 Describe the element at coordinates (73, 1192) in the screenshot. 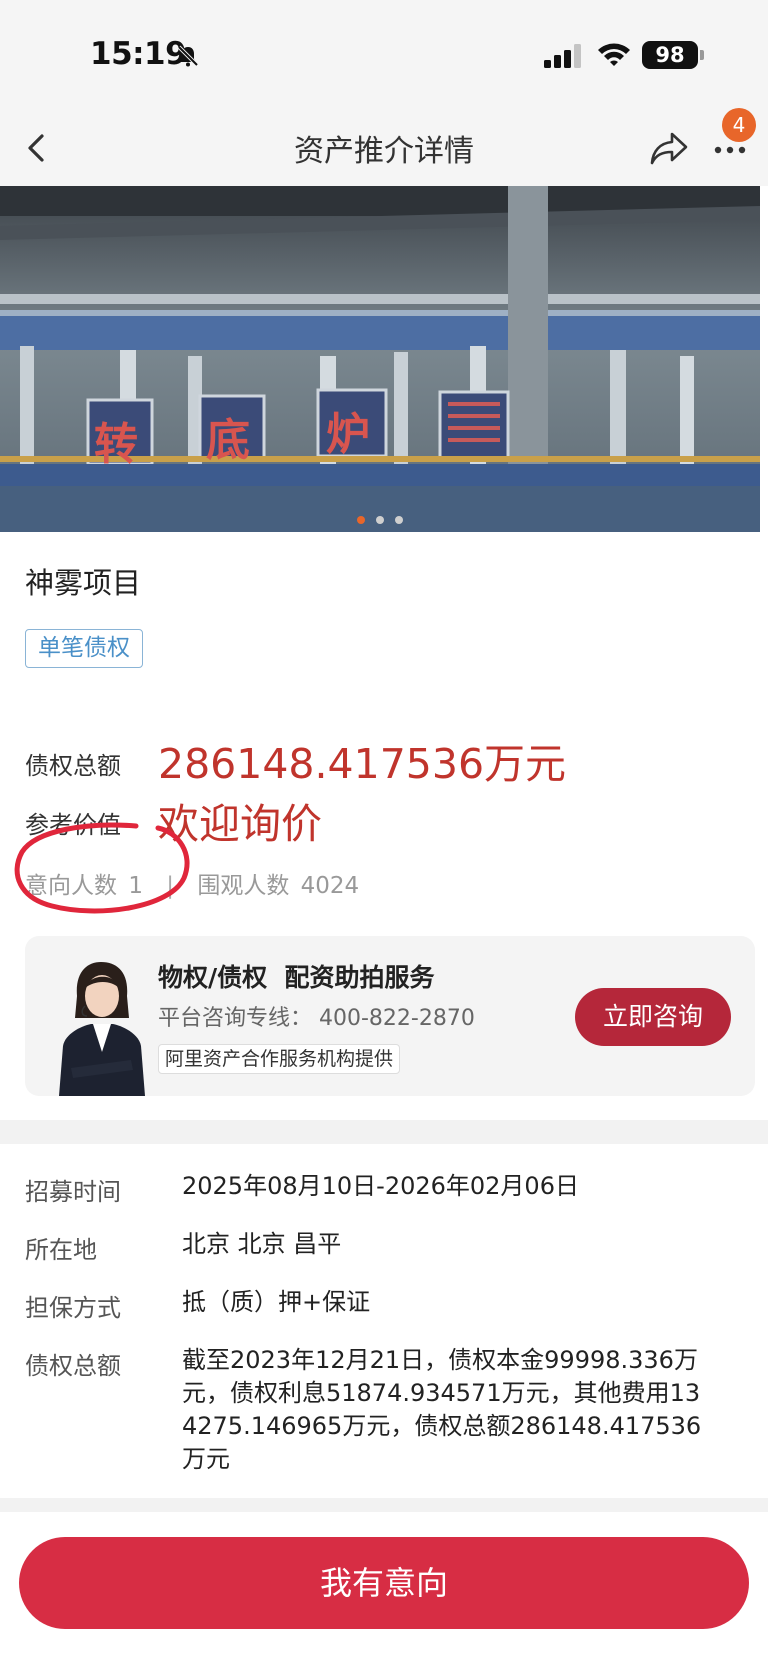

I see `detail-label-recruit-time: 招募时间` at that location.